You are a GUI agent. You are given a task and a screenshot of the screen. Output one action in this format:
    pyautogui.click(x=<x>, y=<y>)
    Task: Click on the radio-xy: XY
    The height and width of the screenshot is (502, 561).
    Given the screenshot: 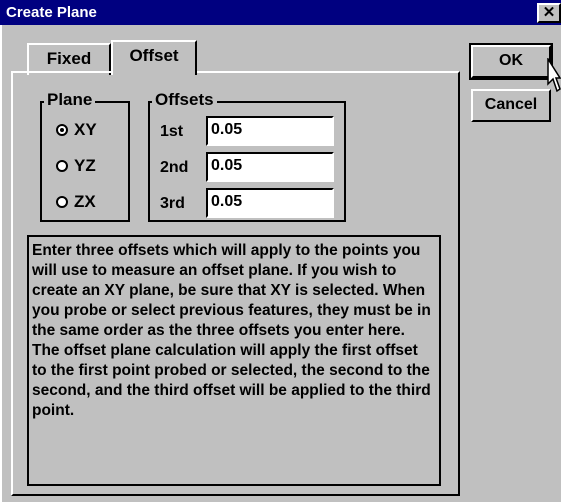 What is the action you would take?
    pyautogui.click(x=76, y=130)
    